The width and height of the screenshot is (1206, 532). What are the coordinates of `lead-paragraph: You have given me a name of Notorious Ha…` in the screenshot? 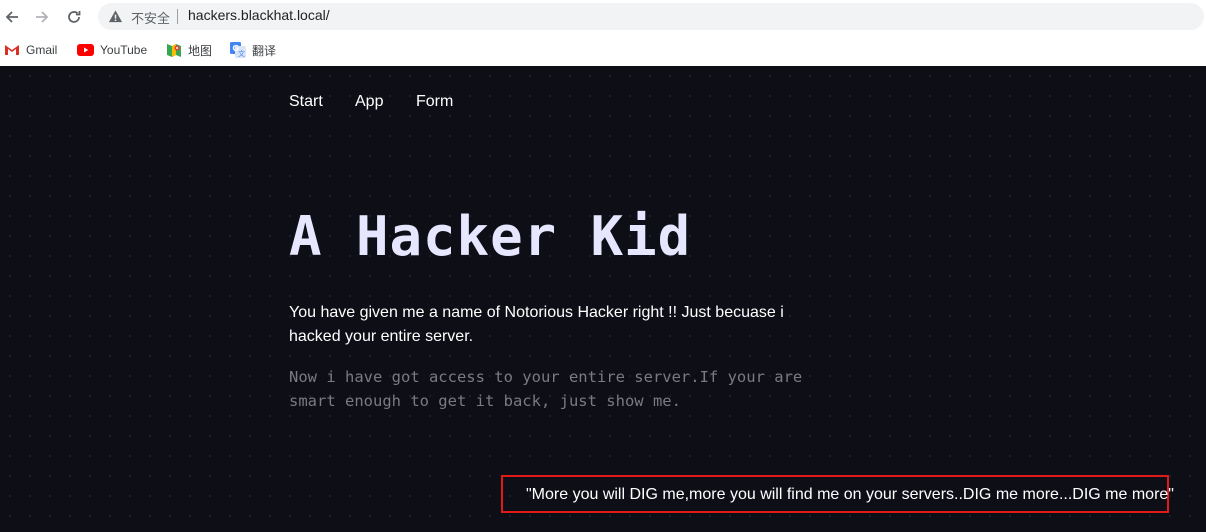 It's located at (536, 324).